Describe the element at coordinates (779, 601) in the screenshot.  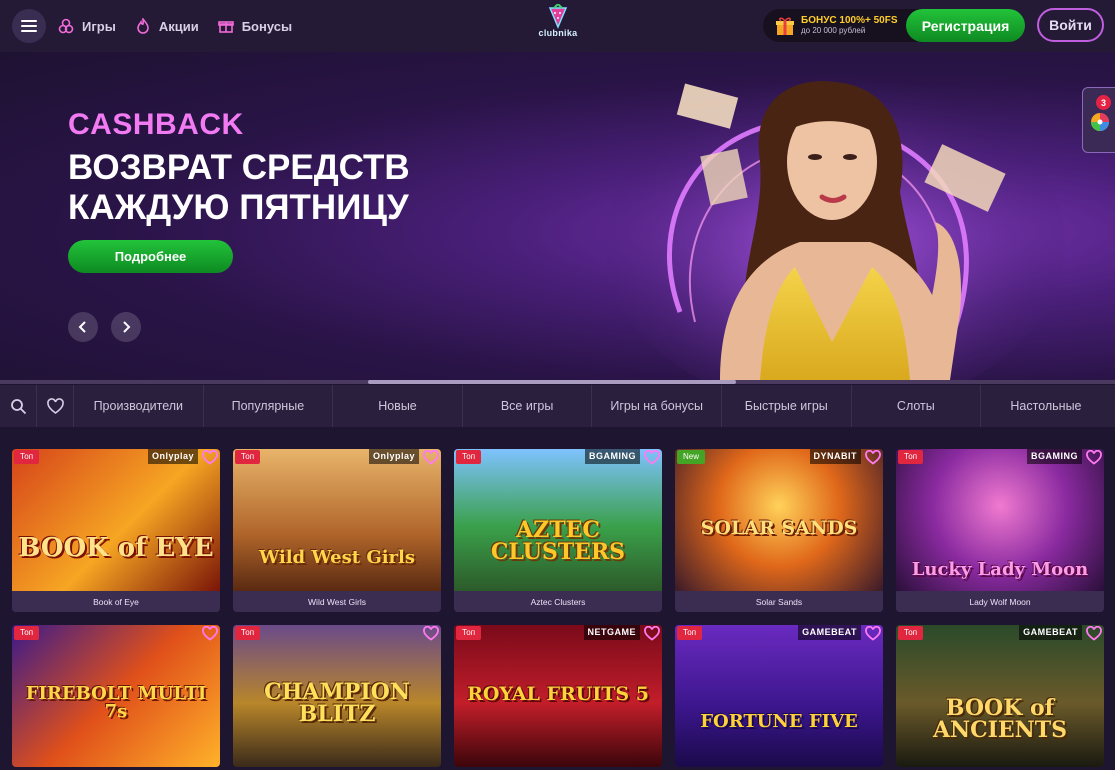
I see `game-name: Solar Sands` at that location.